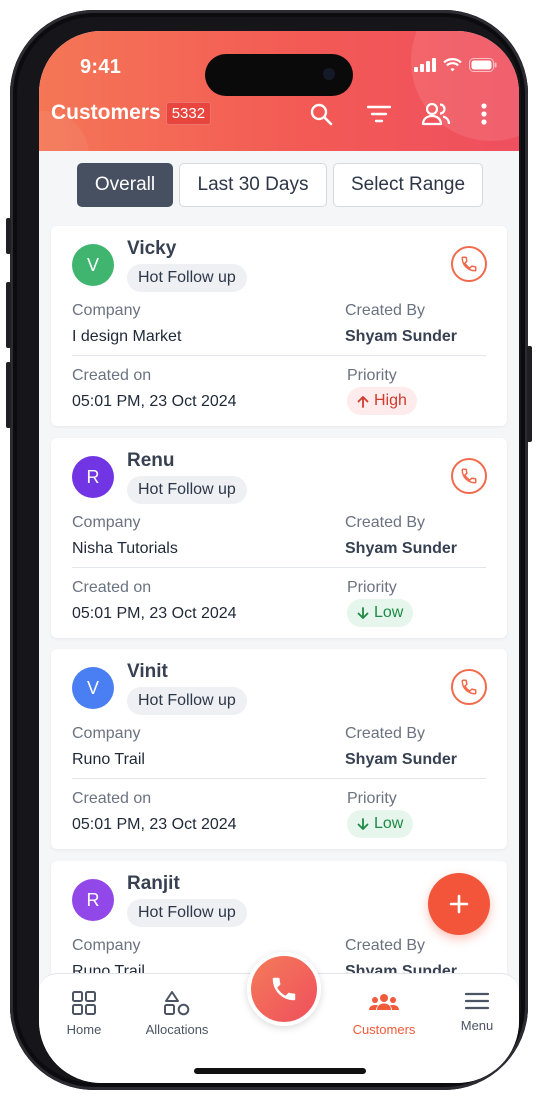  What do you see at coordinates (8, 315) in the screenshot?
I see `volume-up-button` at bounding box center [8, 315].